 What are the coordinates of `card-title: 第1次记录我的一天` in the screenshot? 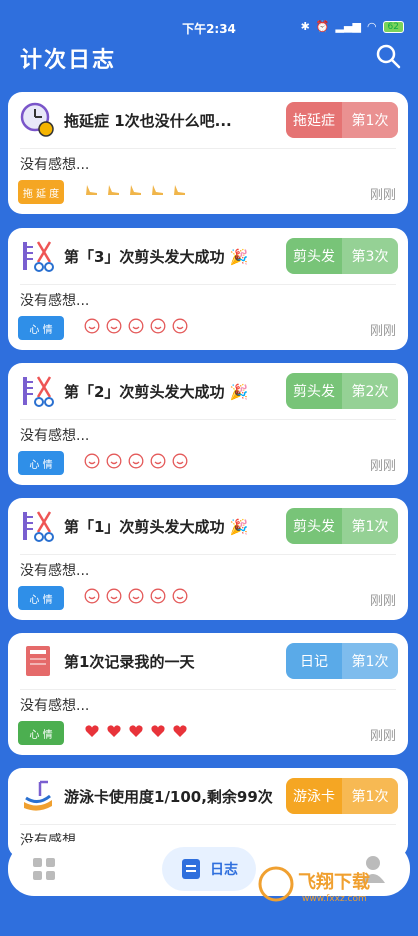 It's located at (129, 662).